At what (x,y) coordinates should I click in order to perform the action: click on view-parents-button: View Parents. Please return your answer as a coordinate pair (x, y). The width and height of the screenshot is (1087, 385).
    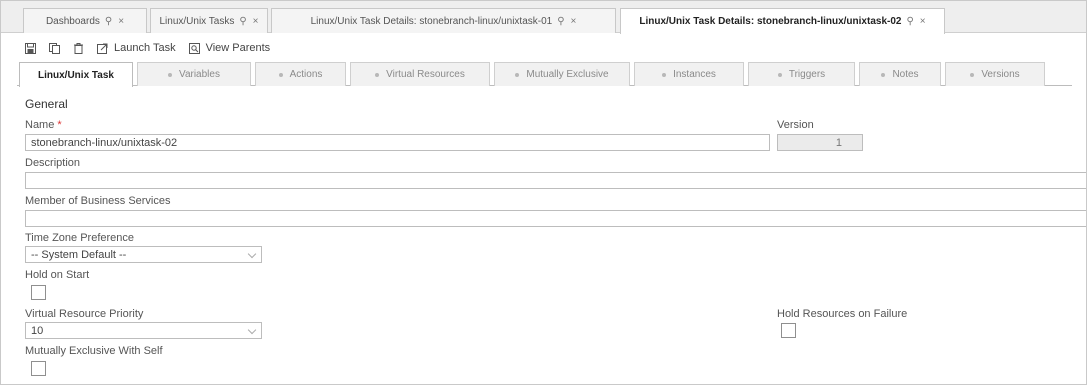
    Looking at the image, I should click on (229, 48).